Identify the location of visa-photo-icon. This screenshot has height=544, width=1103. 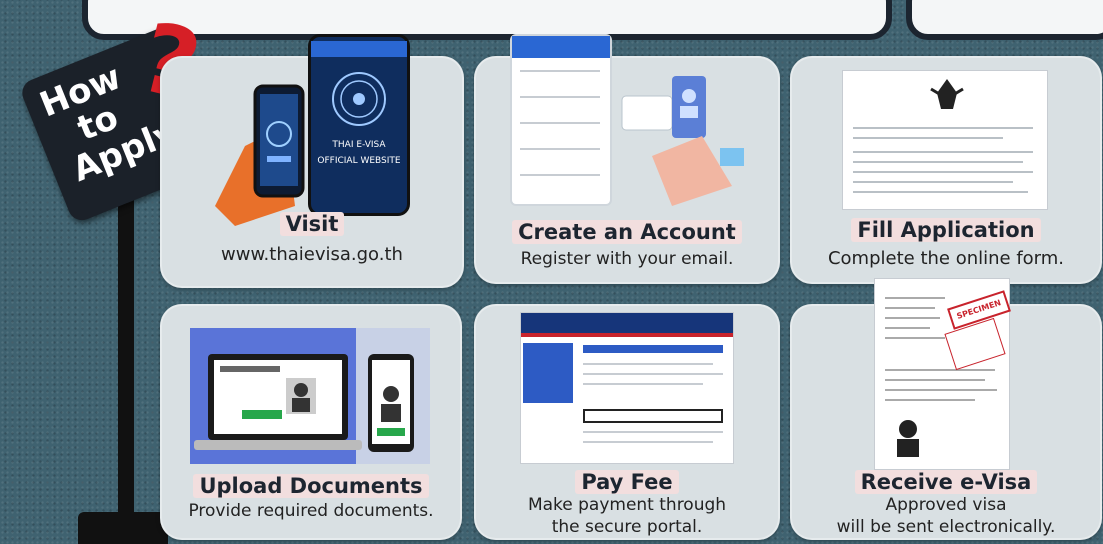
(908, 438).